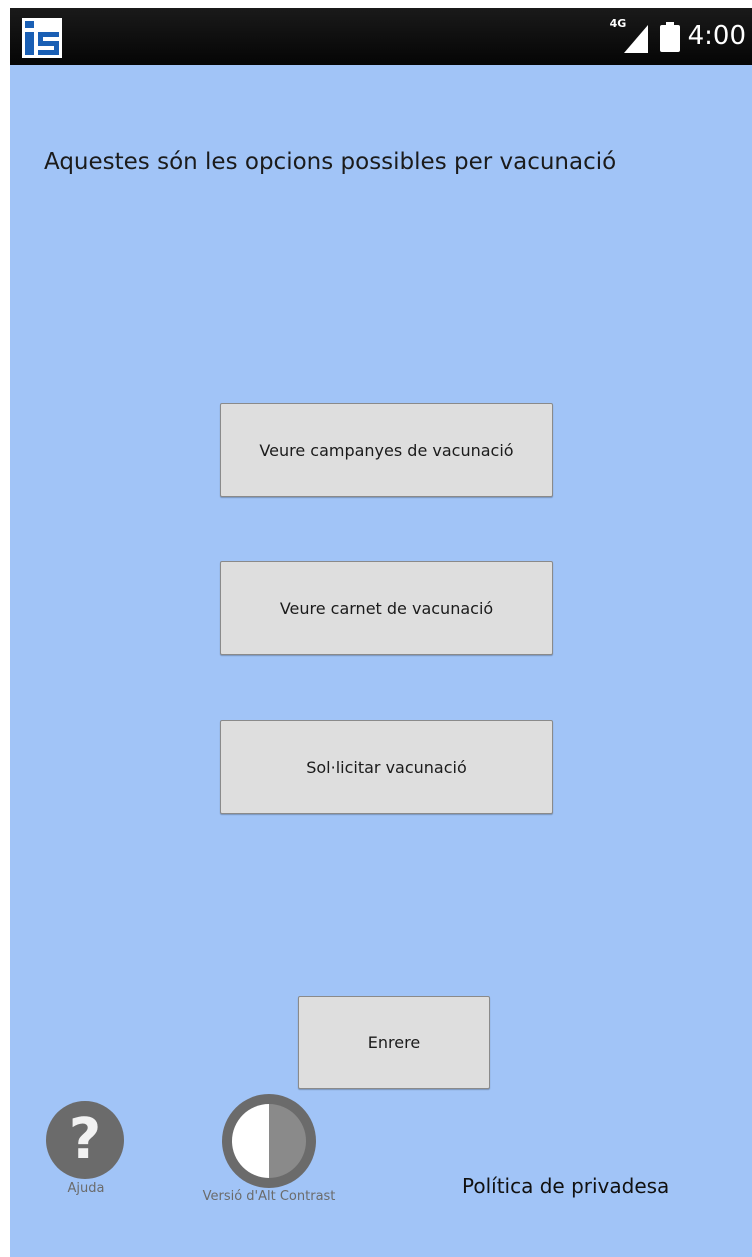 This screenshot has width=752, height=1257. Describe the element at coordinates (565, 1186) in the screenshot. I see `privacy-policy-link: Política de privadesa` at that location.